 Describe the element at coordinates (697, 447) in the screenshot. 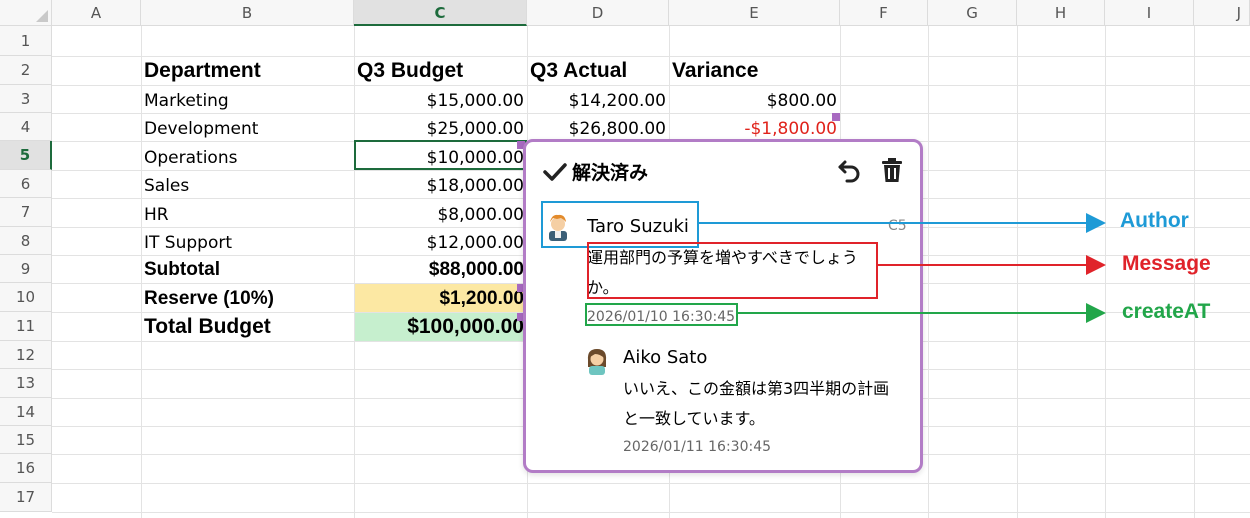

I see `comment-timestamp: 2026/01/11 16:30:45` at that location.